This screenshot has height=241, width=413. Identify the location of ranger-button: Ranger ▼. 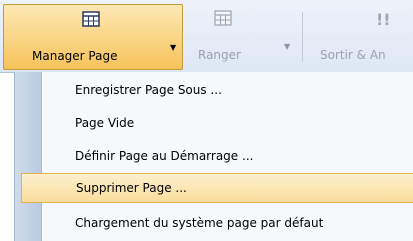
(245, 36).